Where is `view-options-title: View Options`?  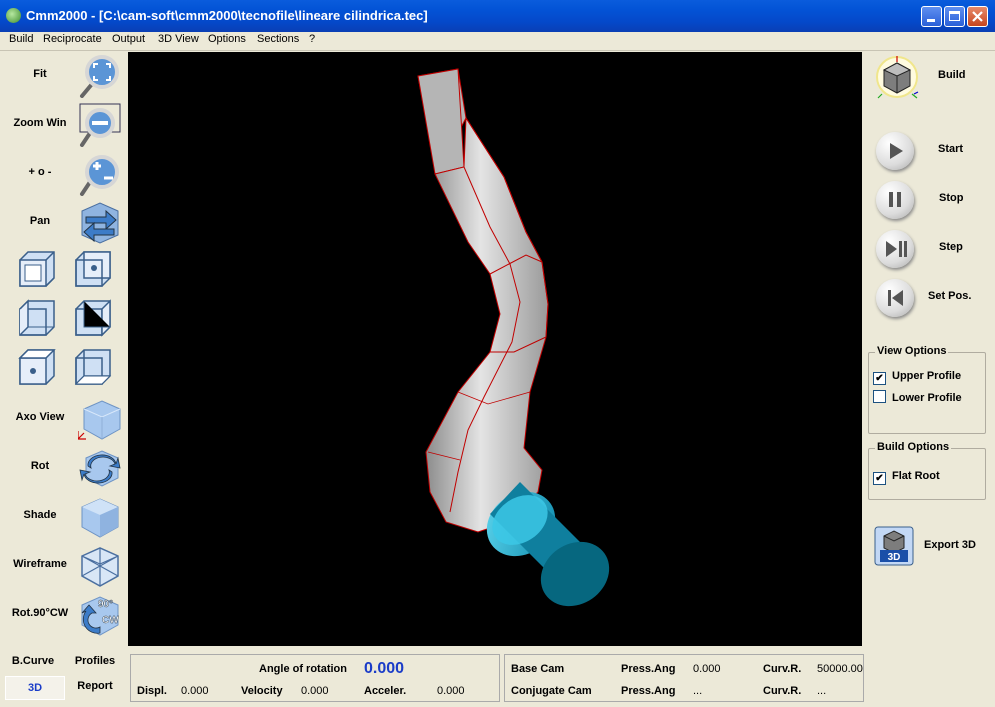 view-options-title: View Options is located at coordinates (912, 351).